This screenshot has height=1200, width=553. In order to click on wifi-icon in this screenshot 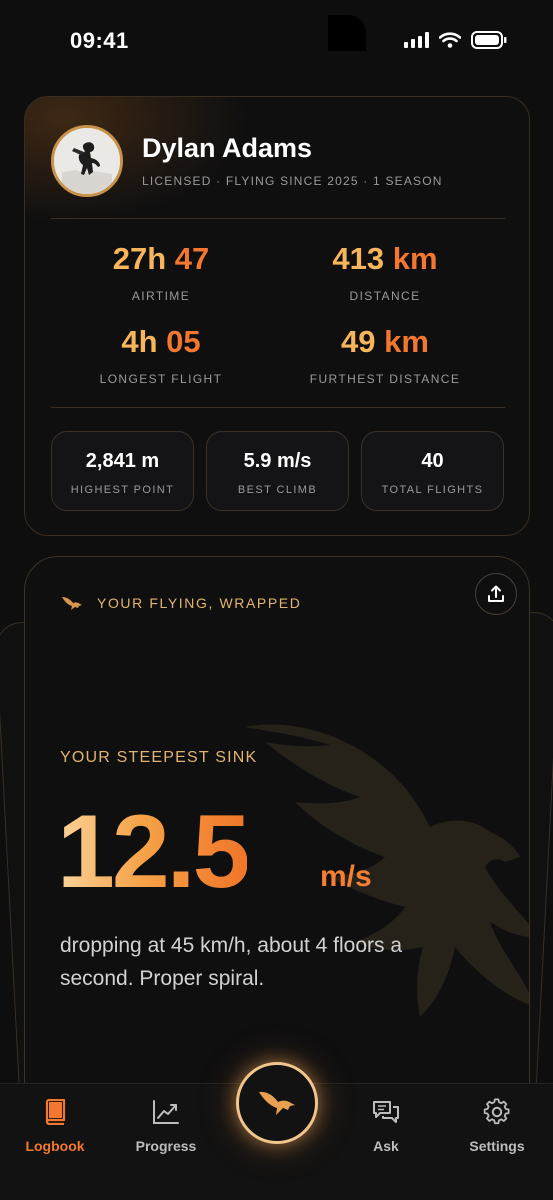, I will do `click(450, 40)`.